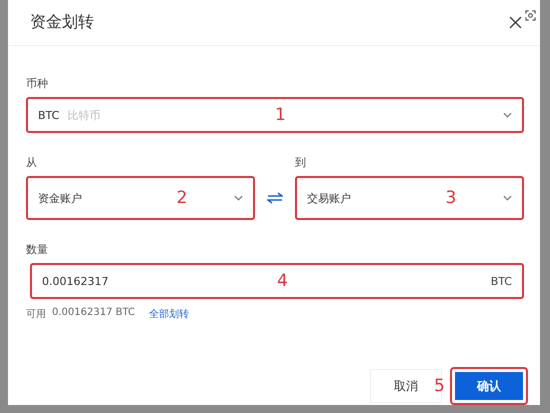 The image size is (550, 413). What do you see at coordinates (93, 313) in the screenshot?
I see `available-amount: 0.00162317 BTC` at bounding box center [93, 313].